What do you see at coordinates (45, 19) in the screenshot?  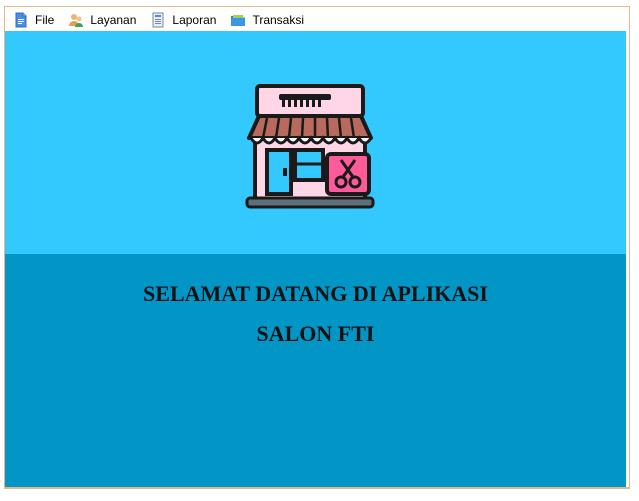 I see `menu-file-label: File` at bounding box center [45, 19].